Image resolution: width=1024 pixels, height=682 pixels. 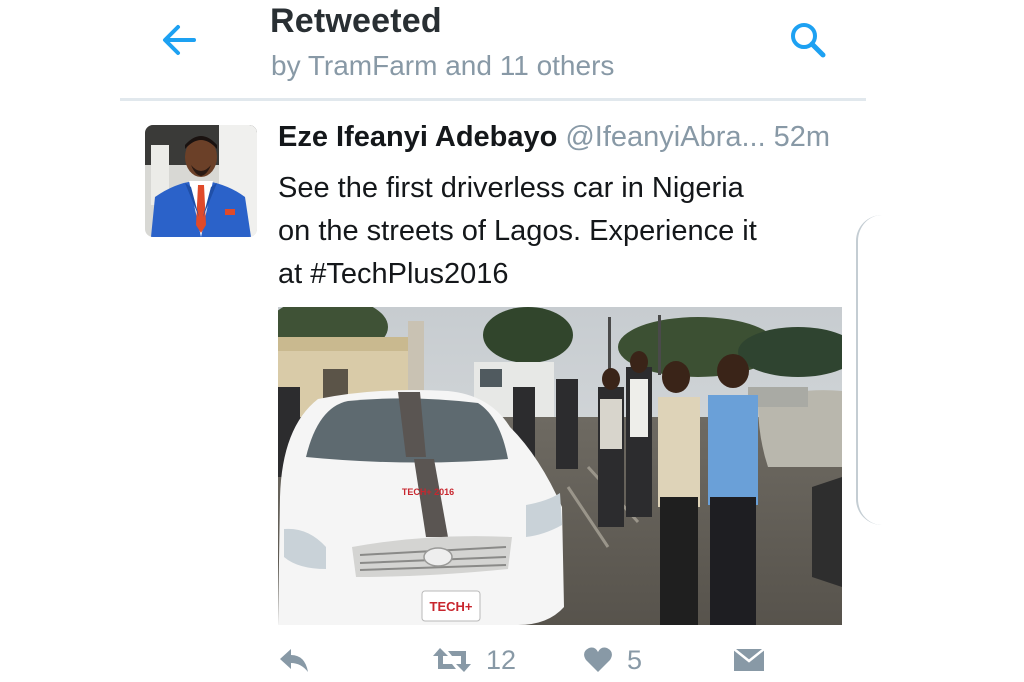 I want to click on tweet-header: Eze Ifeanyi Adebayo @IfeanyiAbra... 52m, so click(x=554, y=137).